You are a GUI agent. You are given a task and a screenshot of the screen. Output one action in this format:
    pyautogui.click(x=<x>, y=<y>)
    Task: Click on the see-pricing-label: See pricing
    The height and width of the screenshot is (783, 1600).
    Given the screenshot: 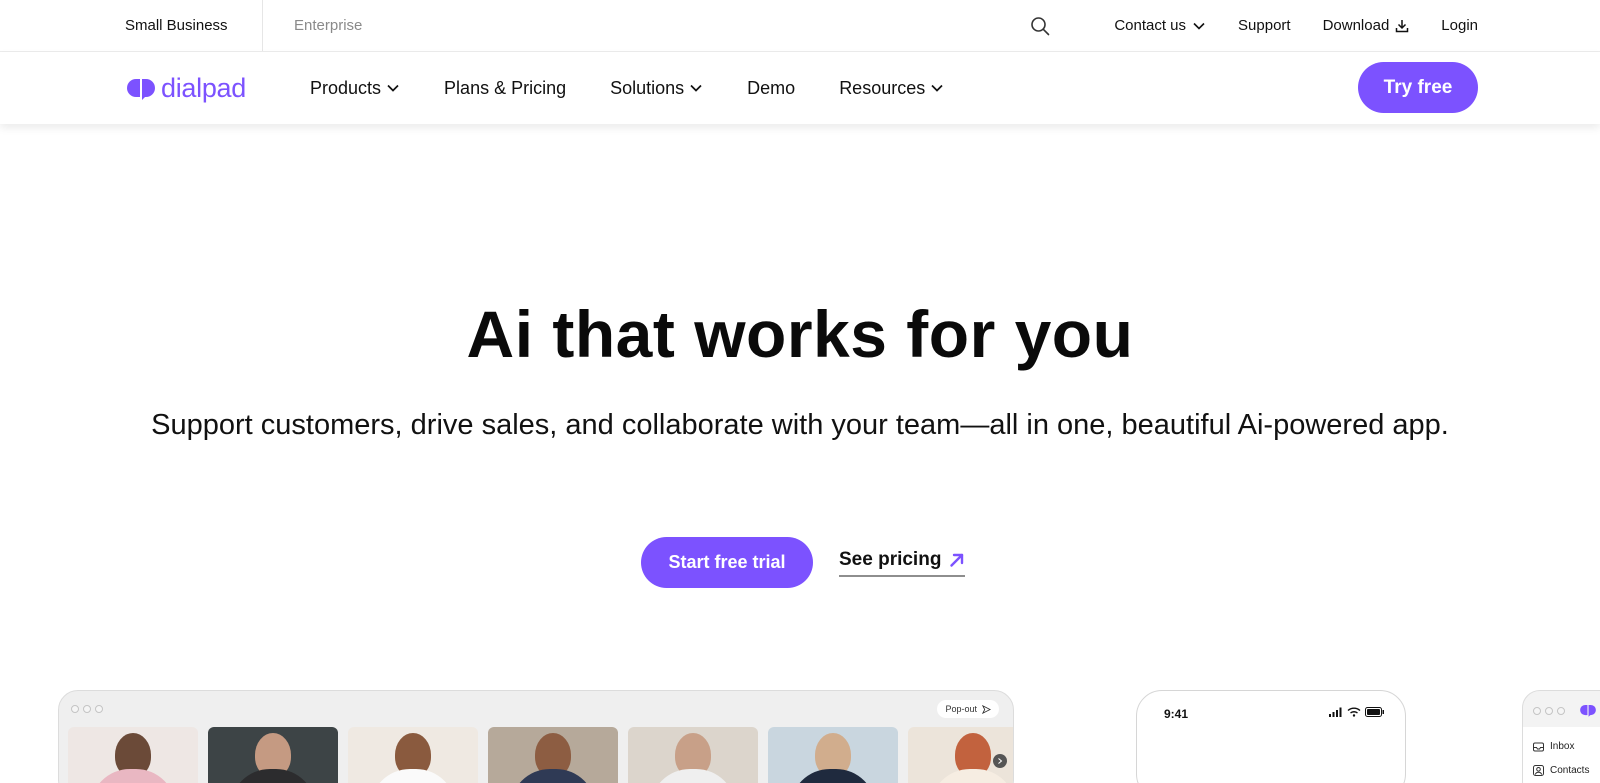 What is the action you would take?
    pyautogui.click(x=890, y=559)
    